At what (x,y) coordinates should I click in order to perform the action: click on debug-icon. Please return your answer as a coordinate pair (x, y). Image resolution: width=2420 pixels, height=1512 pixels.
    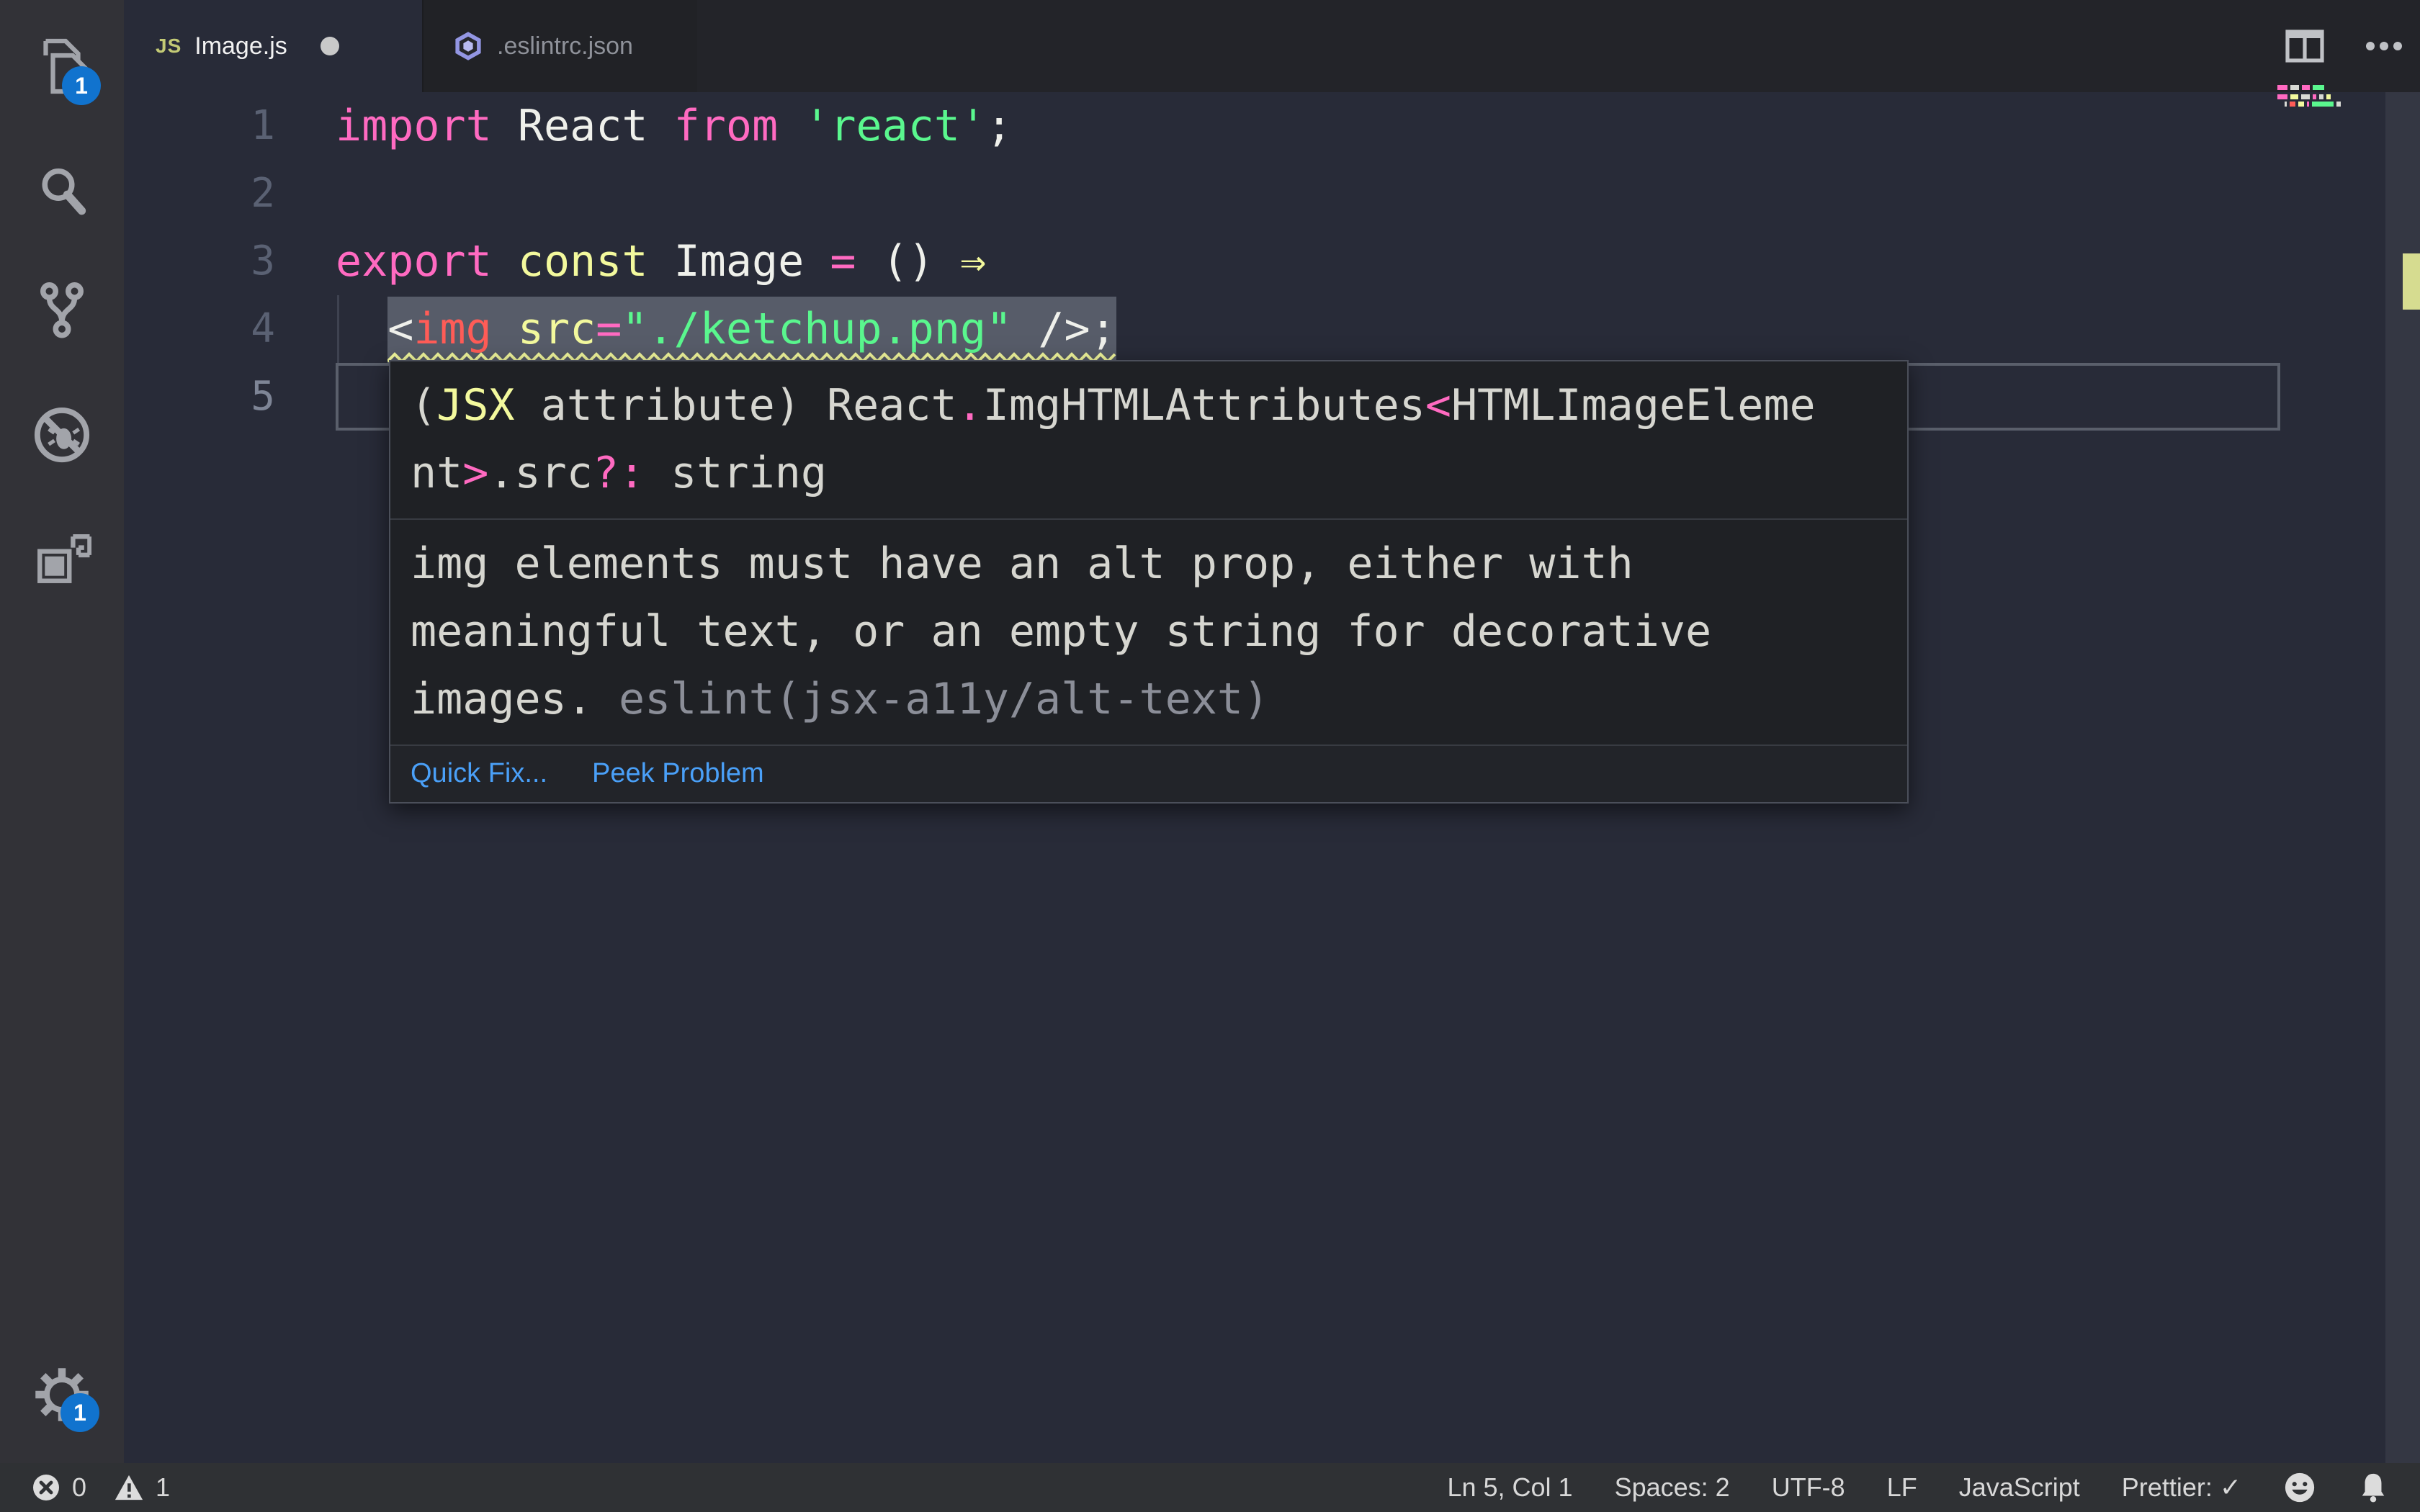
    Looking at the image, I should click on (62, 435).